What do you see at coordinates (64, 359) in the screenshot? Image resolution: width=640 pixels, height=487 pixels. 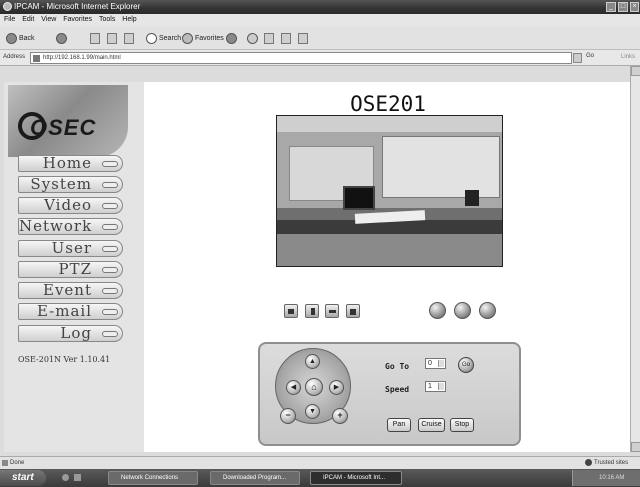 I see `firmware-version: OSE-201N Ver 1.10.41` at bounding box center [64, 359].